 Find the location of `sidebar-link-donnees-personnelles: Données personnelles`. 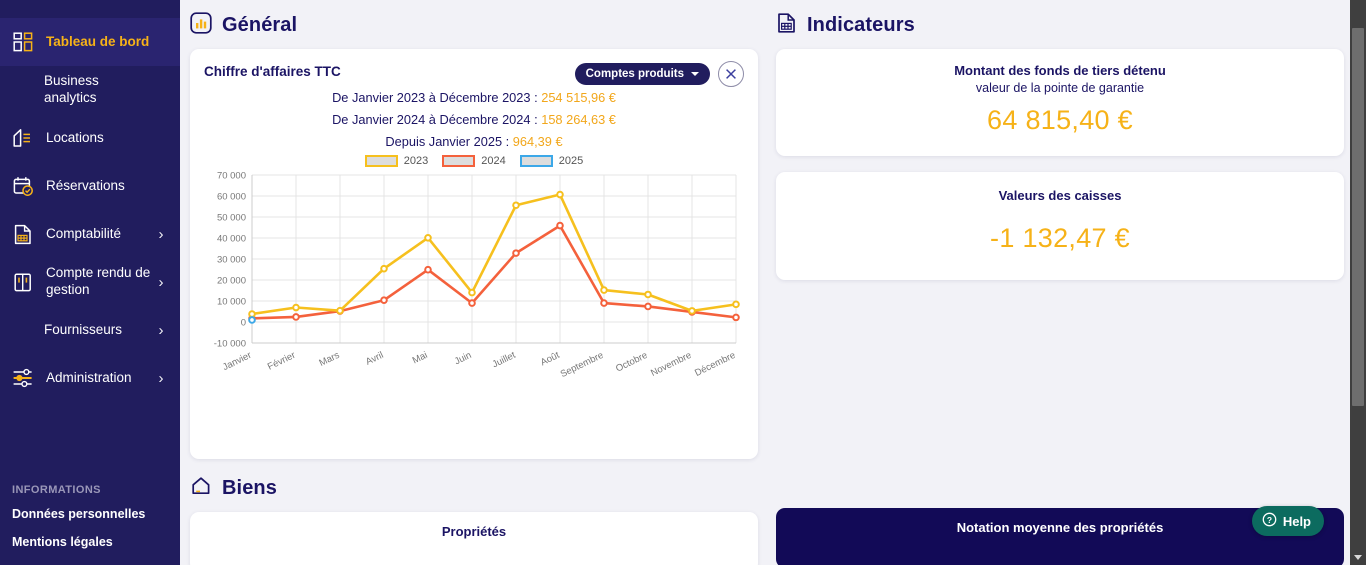

sidebar-link-donnees-personnelles: Données personnelles is located at coordinates (90, 514).